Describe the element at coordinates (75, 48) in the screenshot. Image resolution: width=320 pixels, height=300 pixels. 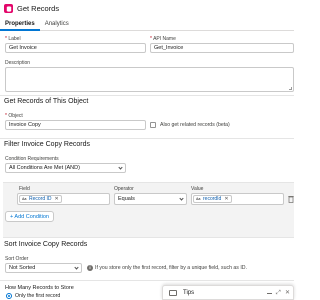
I see `label-input: Get Invoice` at that location.